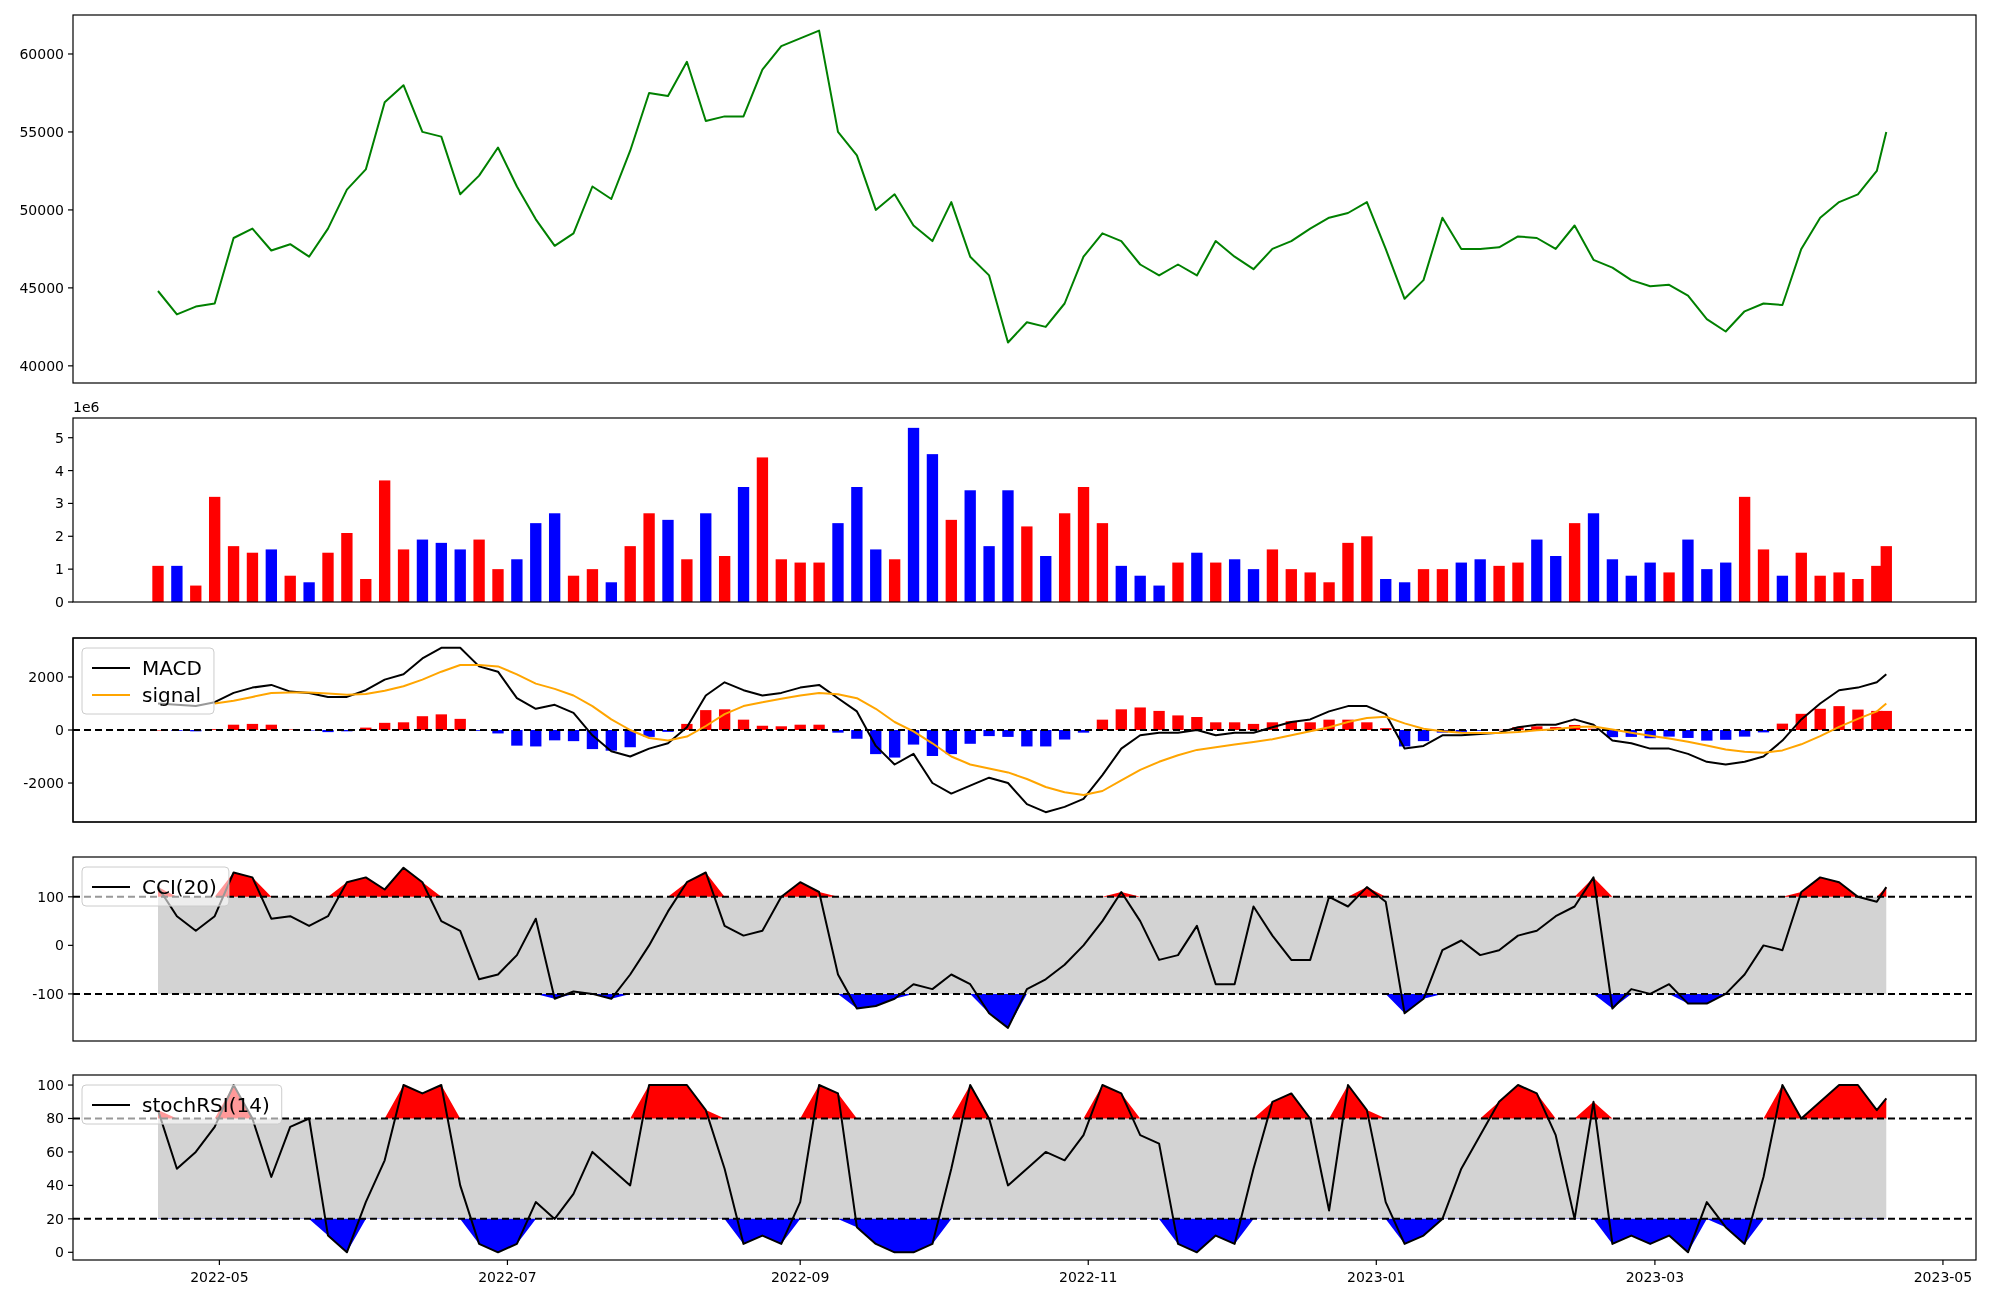 This screenshot has width=2000, height=1300. What do you see at coordinates (41, 209) in the screenshot?
I see `y-tick-label: 50000` at bounding box center [41, 209].